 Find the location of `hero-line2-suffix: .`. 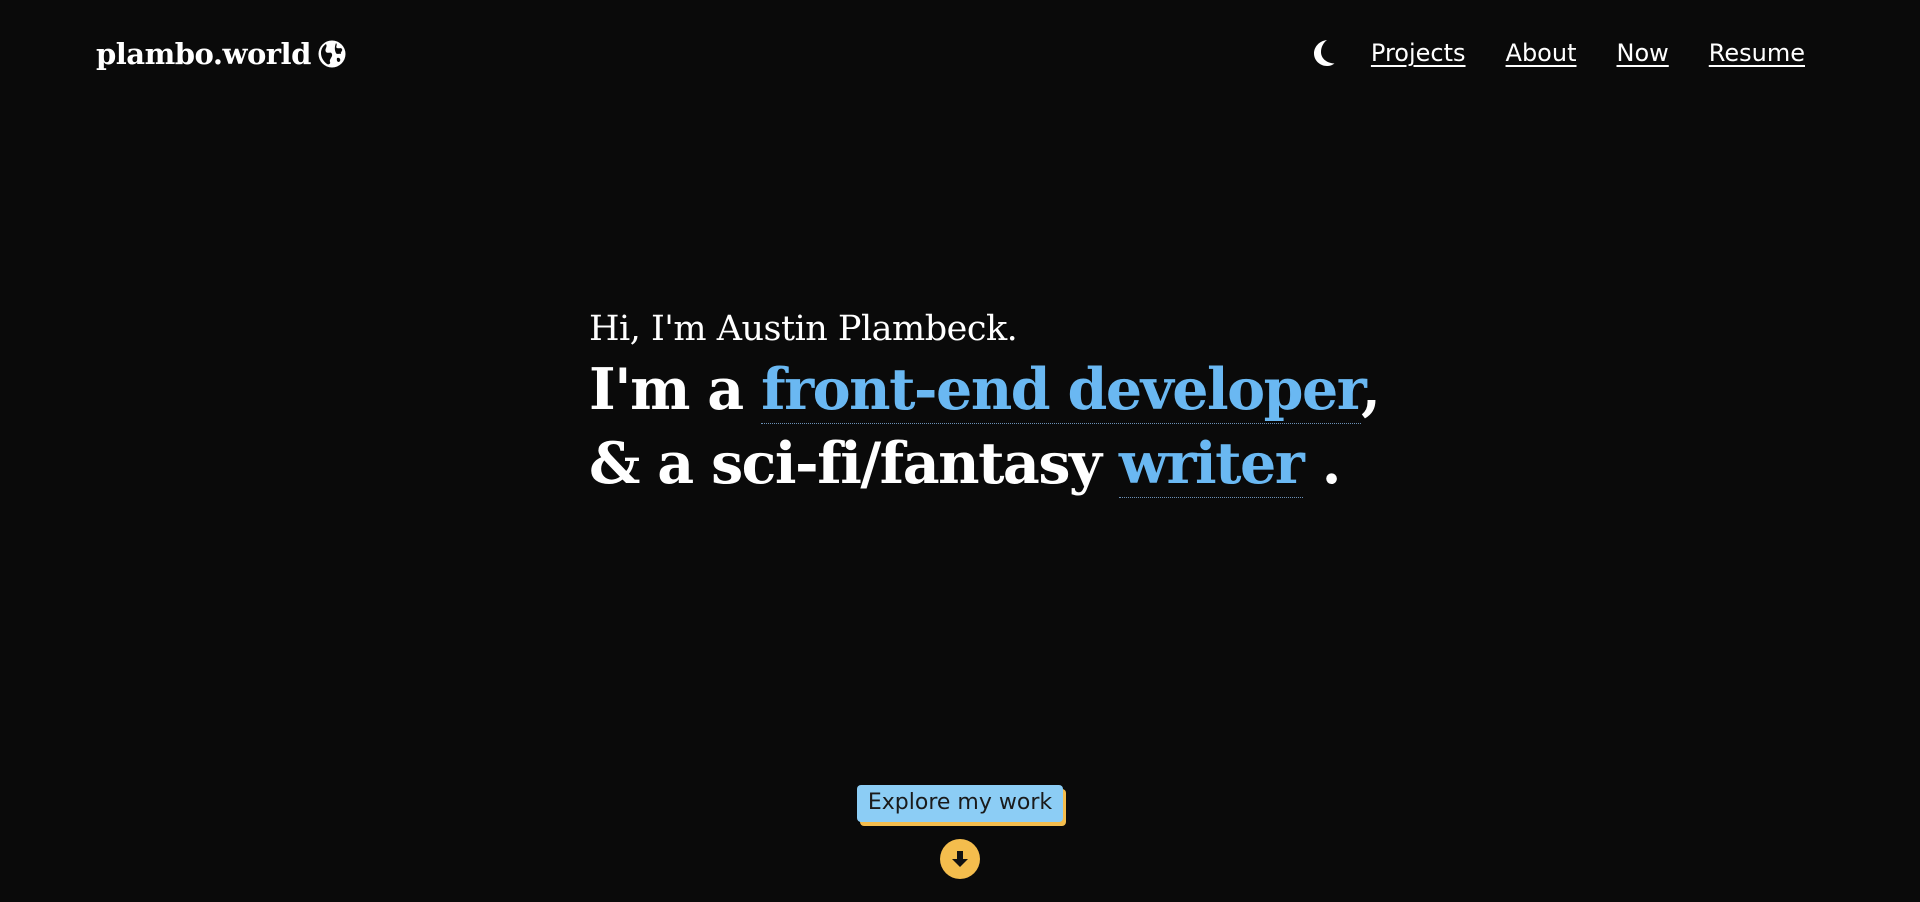

hero-line2-suffix: . is located at coordinates (1322, 463).